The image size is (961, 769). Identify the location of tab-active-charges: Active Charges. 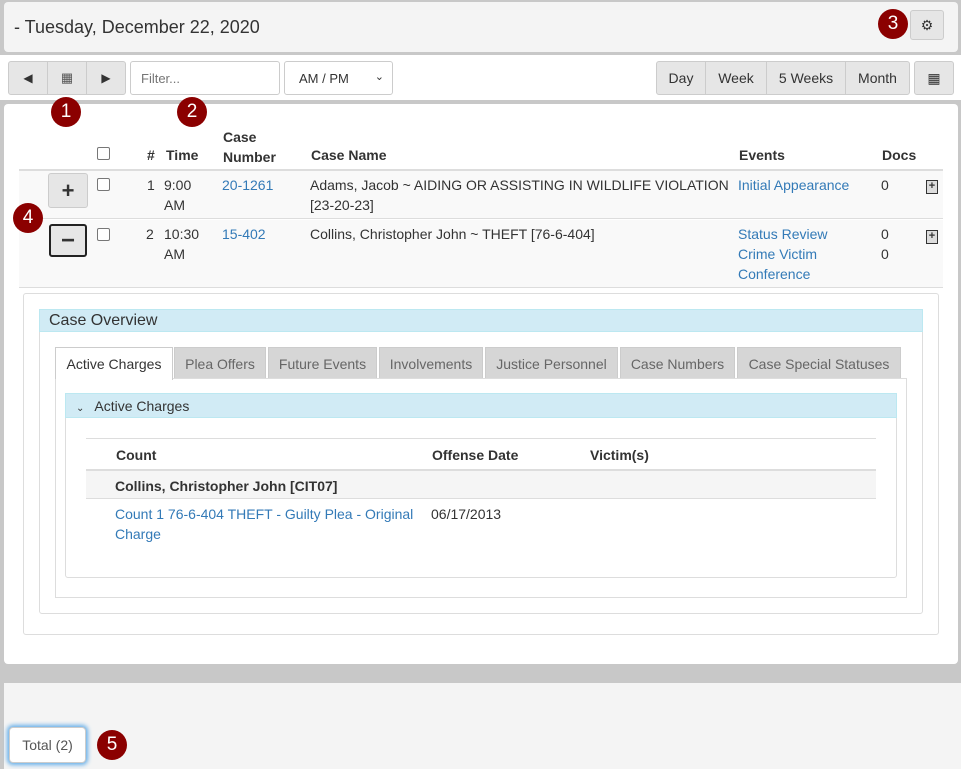
(114, 363).